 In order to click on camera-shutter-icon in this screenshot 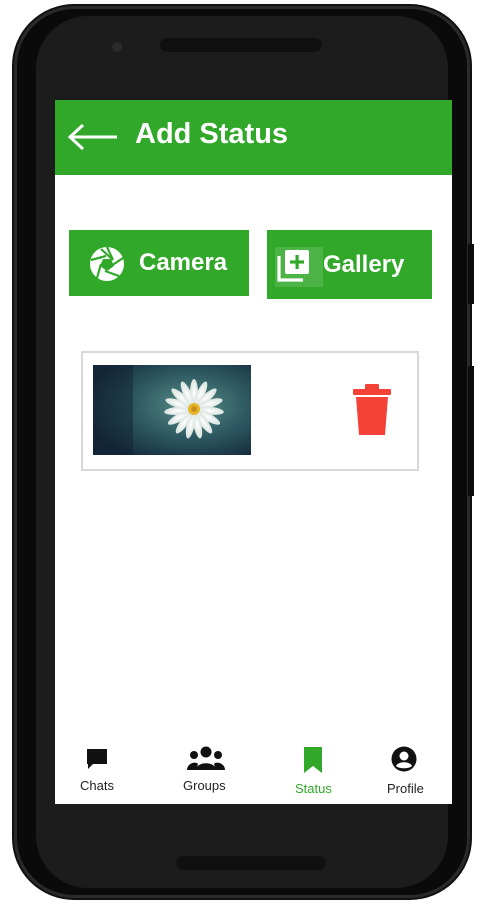, I will do `click(107, 263)`.